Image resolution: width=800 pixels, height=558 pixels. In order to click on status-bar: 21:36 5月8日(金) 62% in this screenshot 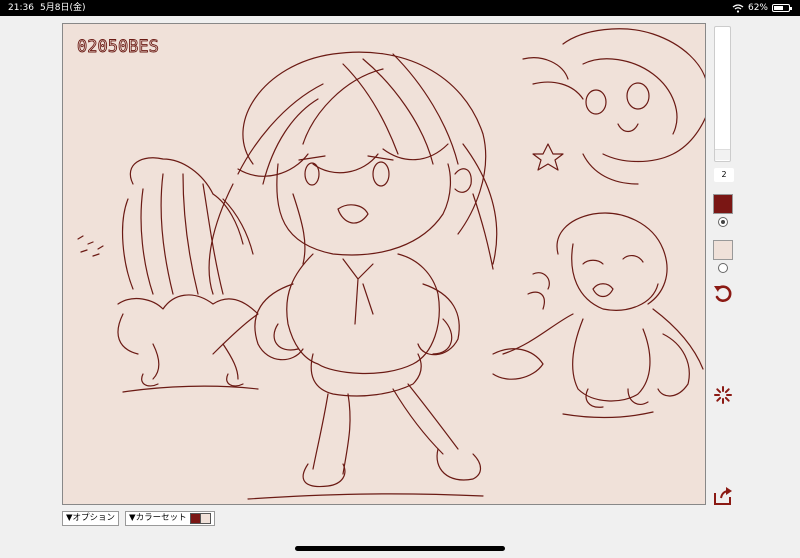, I will do `click(400, 8)`.